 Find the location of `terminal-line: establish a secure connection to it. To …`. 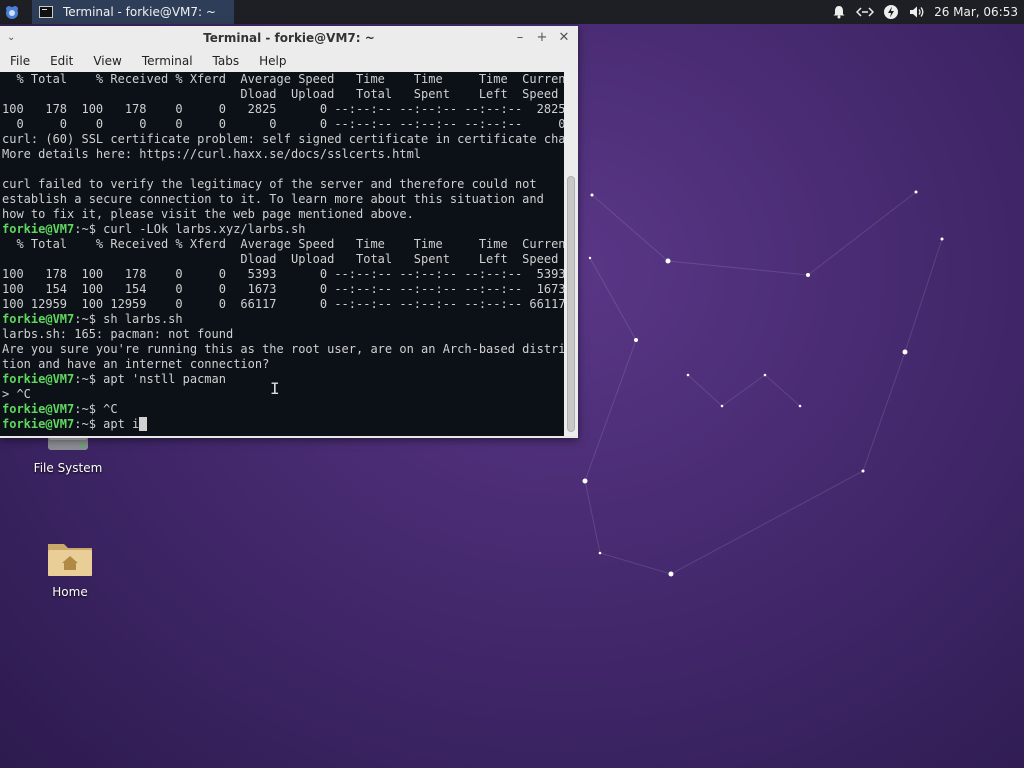

terminal-line: establish a secure connection to it. To … is located at coordinates (273, 199).